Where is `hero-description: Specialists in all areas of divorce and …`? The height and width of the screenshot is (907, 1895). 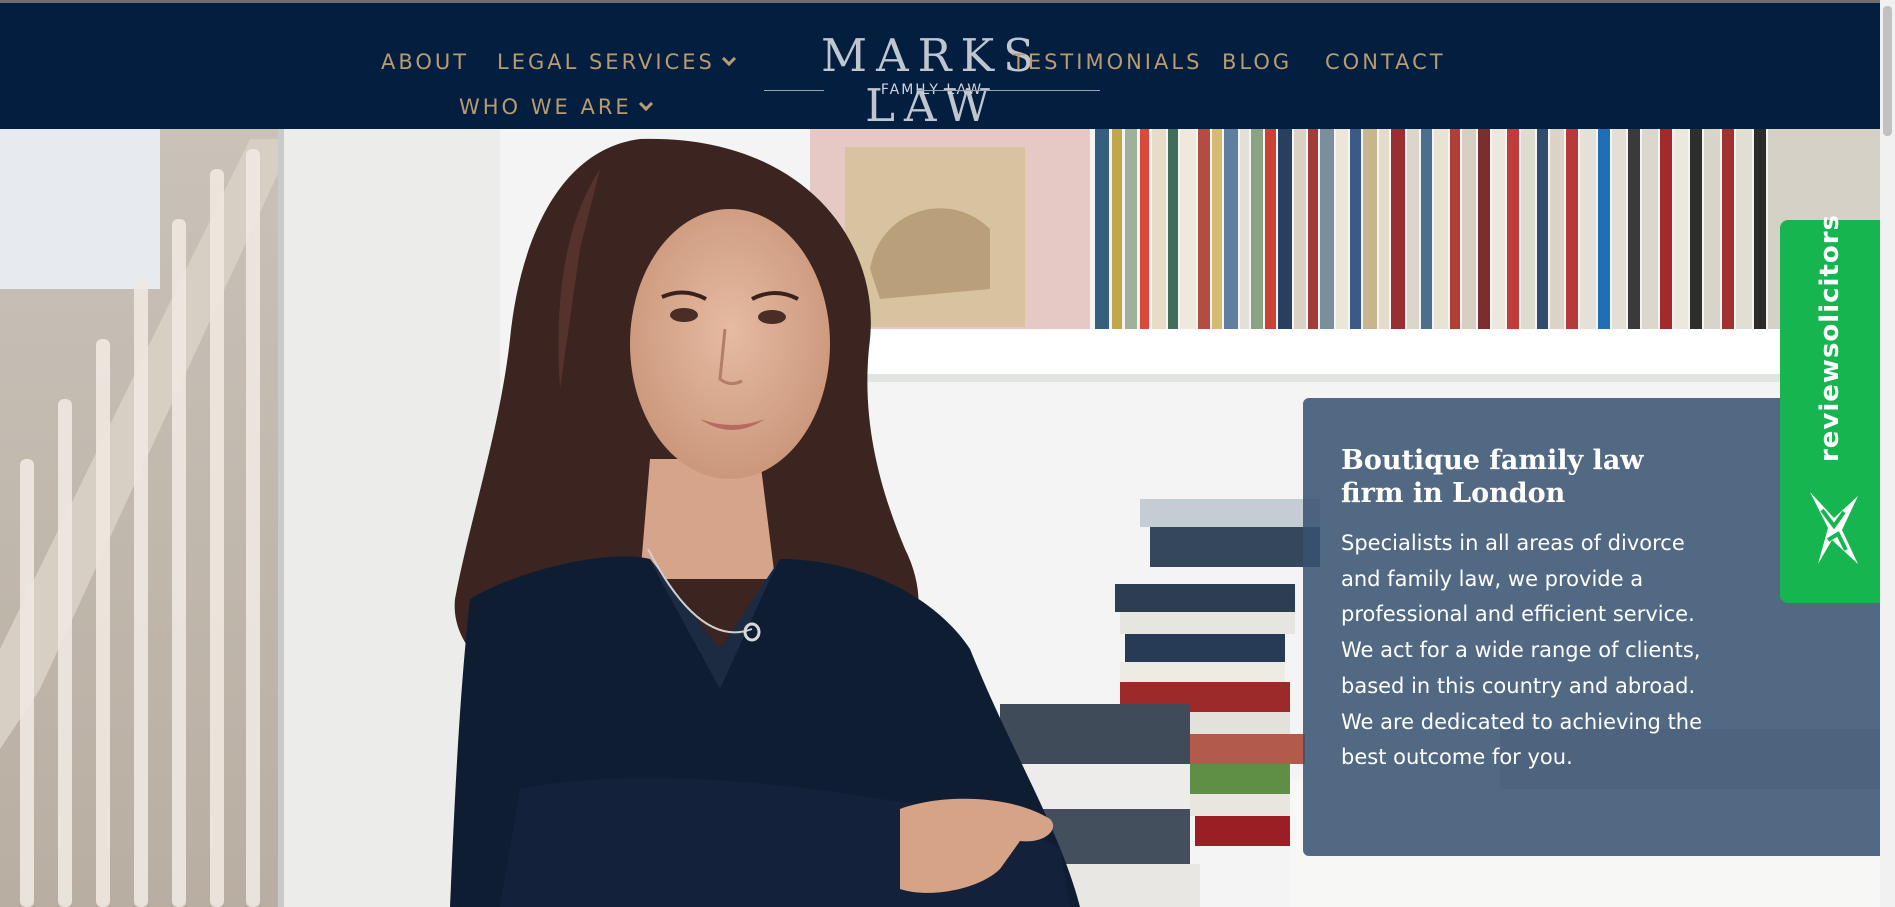
hero-description: Specialists in all areas of divorce and … is located at coordinates (1522, 650).